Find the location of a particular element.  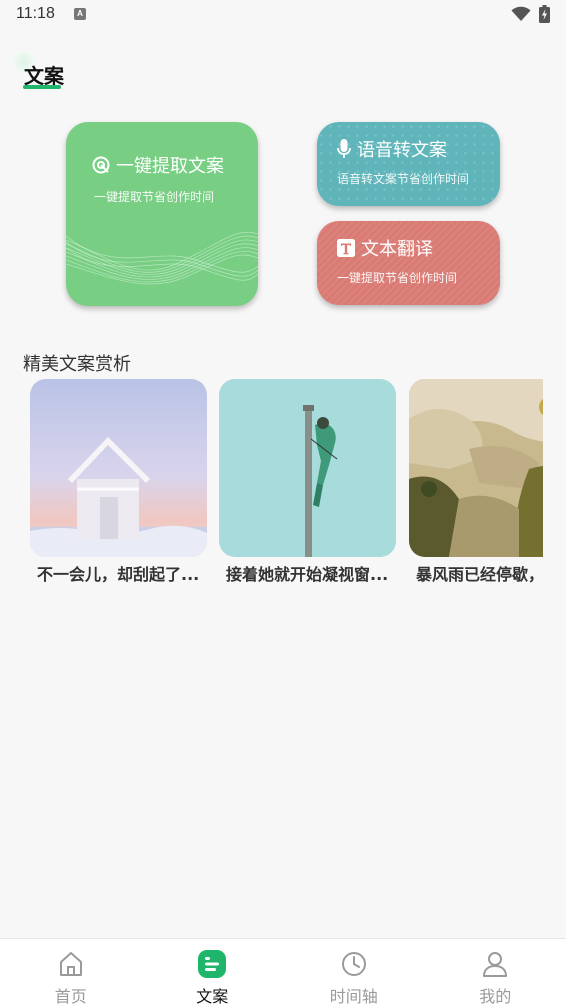

nav-label-copywriting: 文案 is located at coordinates (212, 996).